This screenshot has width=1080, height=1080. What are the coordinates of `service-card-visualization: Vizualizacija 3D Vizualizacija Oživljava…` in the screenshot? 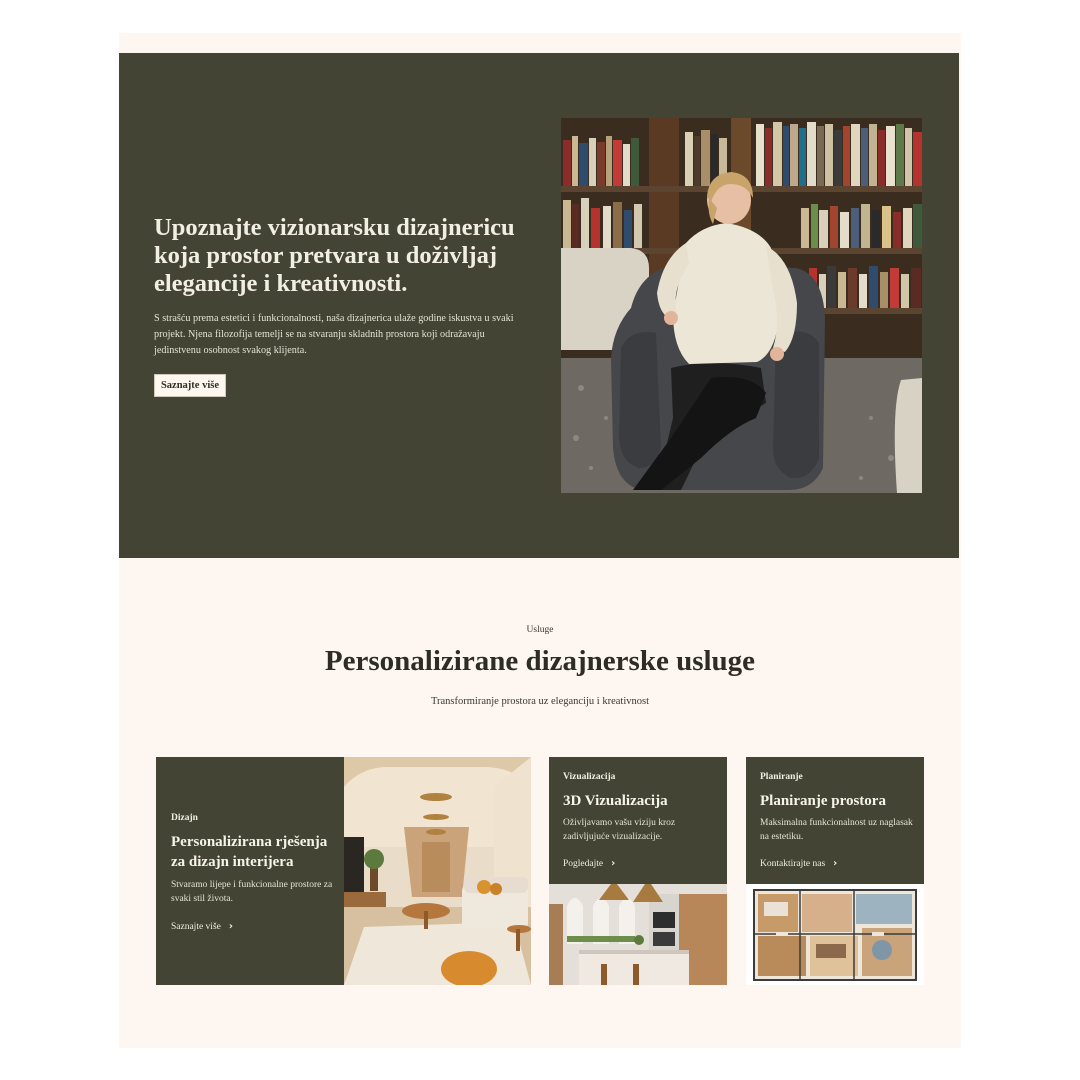 It's located at (638, 871).